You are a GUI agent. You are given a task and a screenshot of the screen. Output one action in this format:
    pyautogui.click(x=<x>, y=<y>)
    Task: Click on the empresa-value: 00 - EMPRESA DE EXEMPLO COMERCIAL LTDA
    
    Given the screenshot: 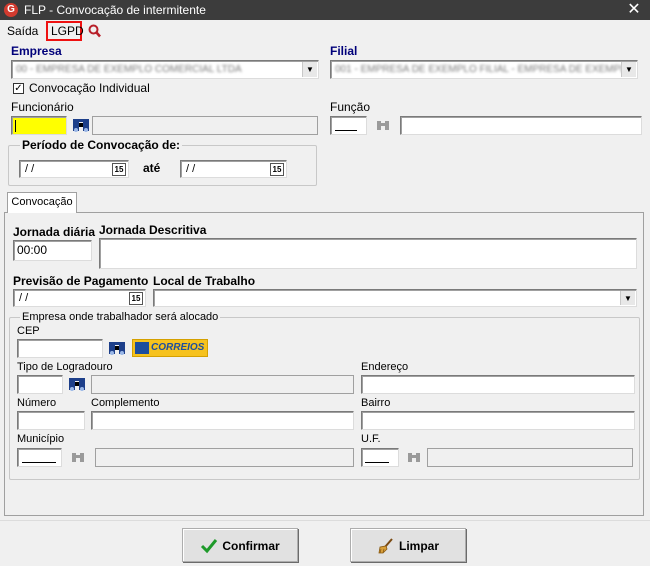 What is the action you would take?
    pyautogui.click(x=129, y=69)
    